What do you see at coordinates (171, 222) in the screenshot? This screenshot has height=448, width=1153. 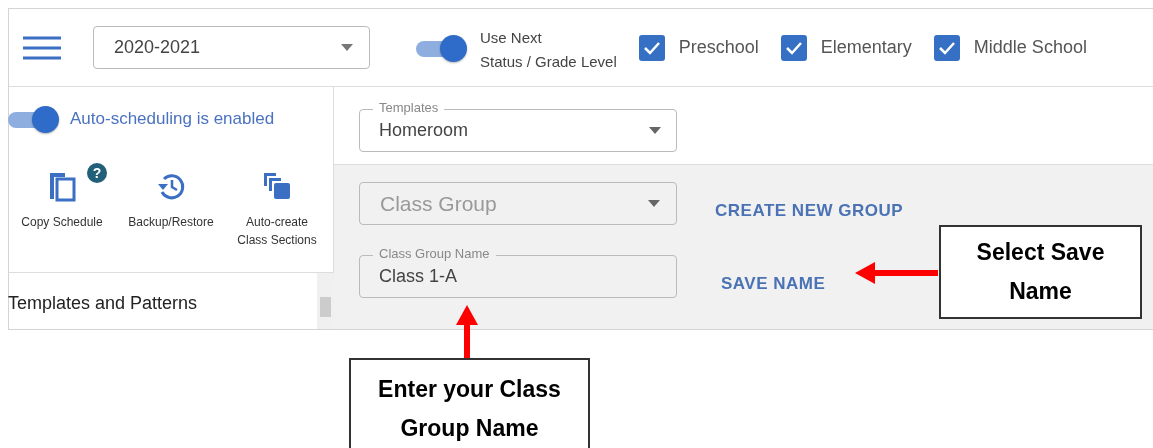 I see `action-label: Backup/Restore` at bounding box center [171, 222].